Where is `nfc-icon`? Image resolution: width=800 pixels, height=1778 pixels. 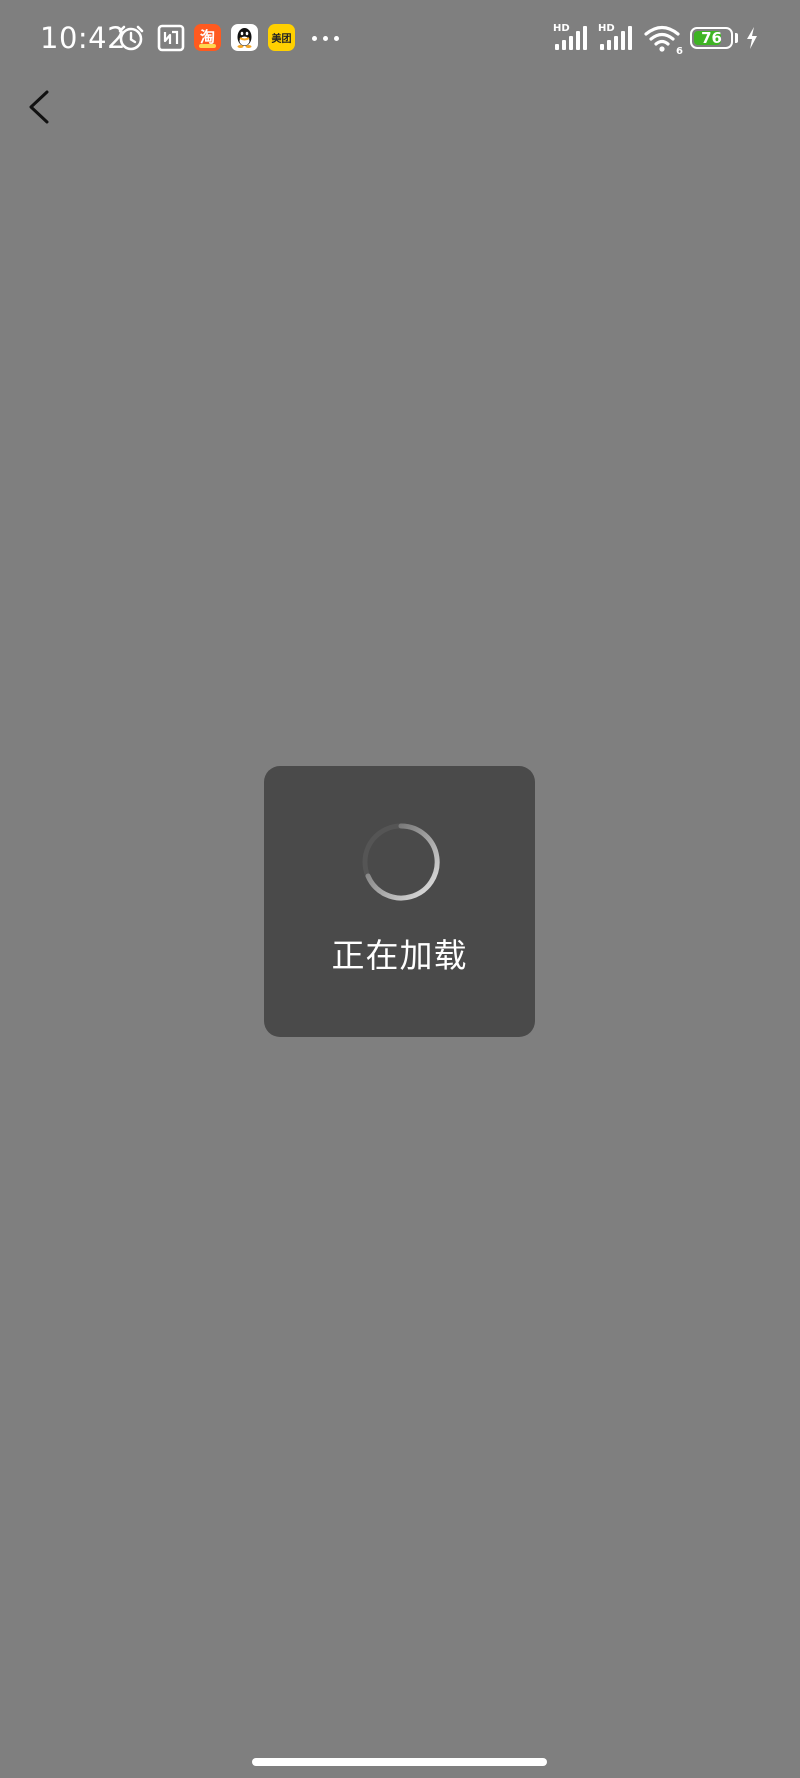
nfc-icon is located at coordinates (171, 38).